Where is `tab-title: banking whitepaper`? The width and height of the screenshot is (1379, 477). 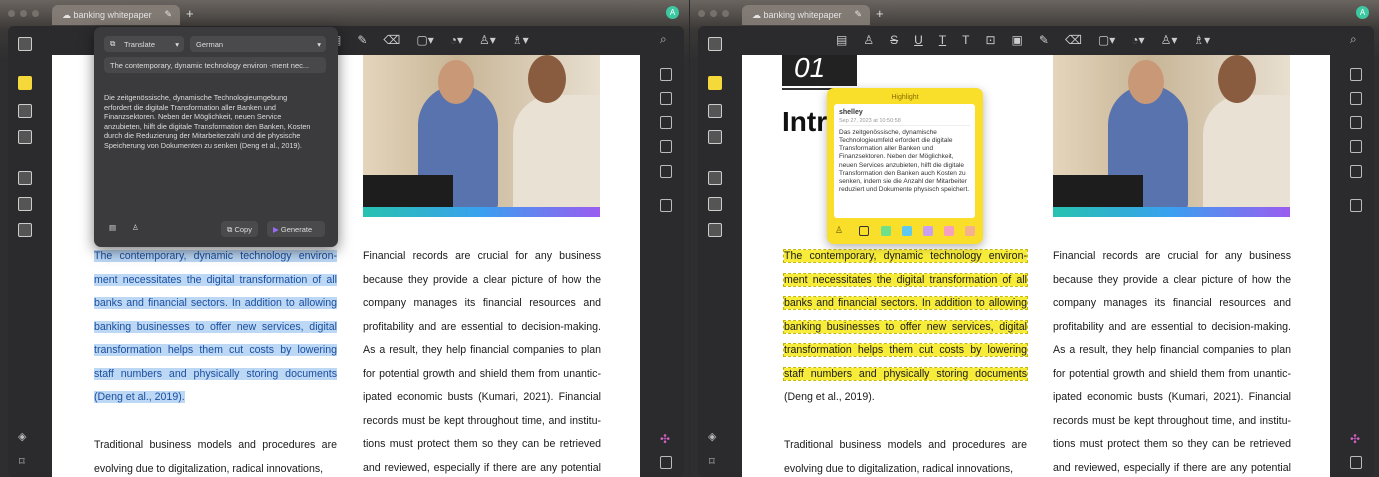 tab-title: banking whitepaper is located at coordinates (112, 15).